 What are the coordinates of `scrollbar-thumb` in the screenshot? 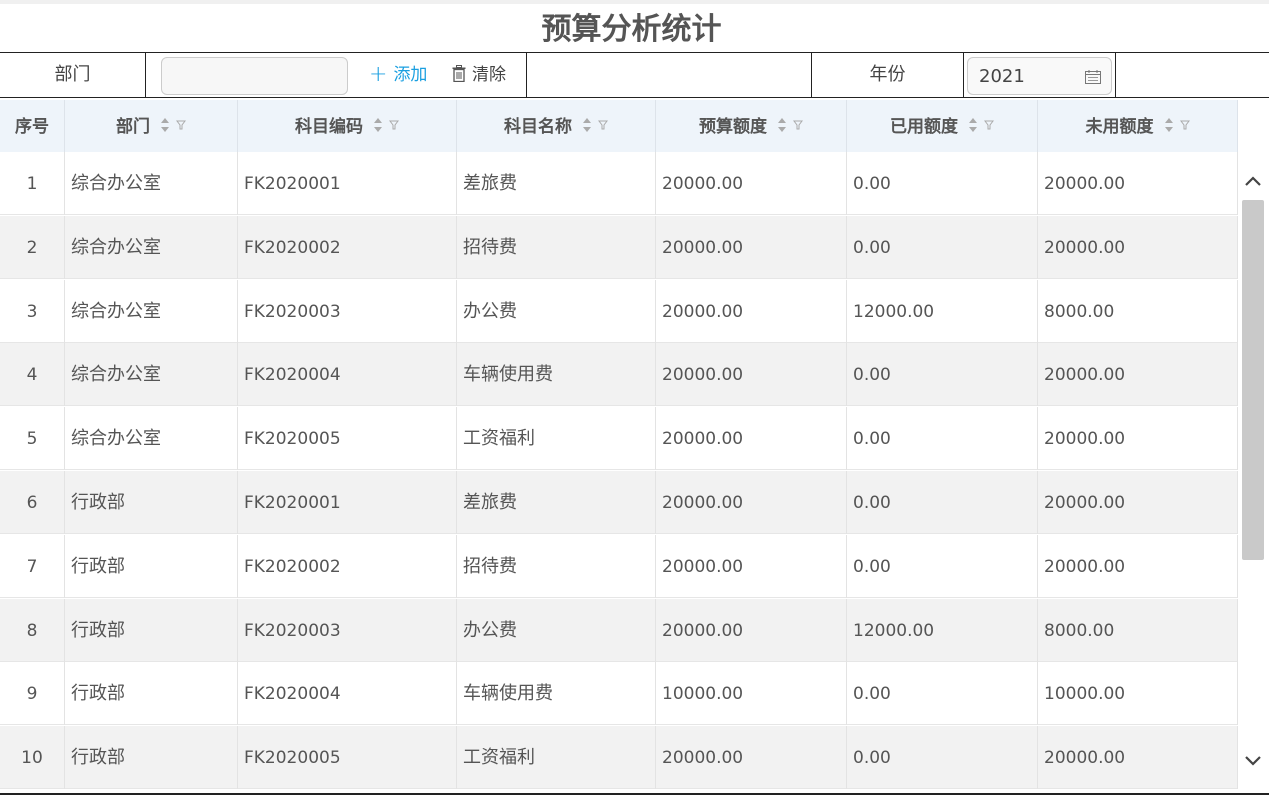 It's located at (1253, 380).